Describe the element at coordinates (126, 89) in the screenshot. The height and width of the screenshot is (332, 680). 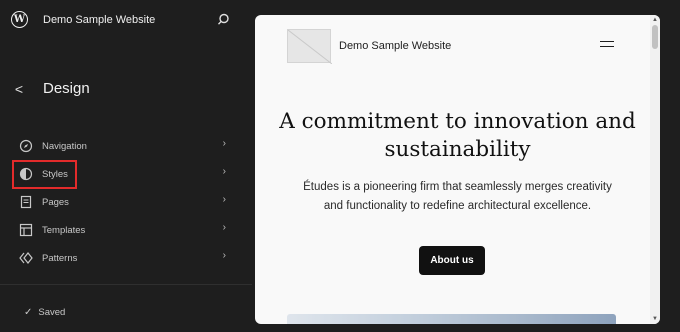
I see `design-header: < Design` at that location.